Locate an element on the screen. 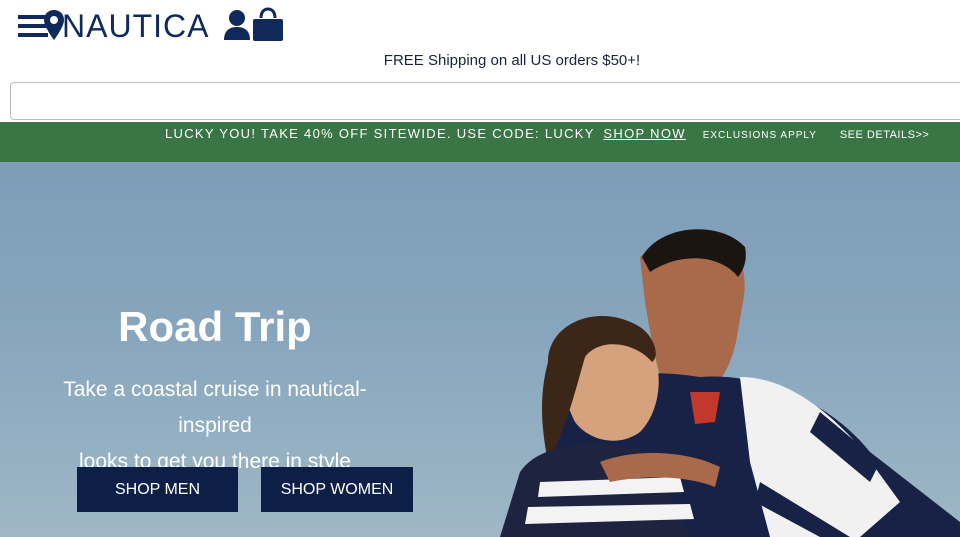  see-details-link: SEE DETAILS>> is located at coordinates (884, 135).